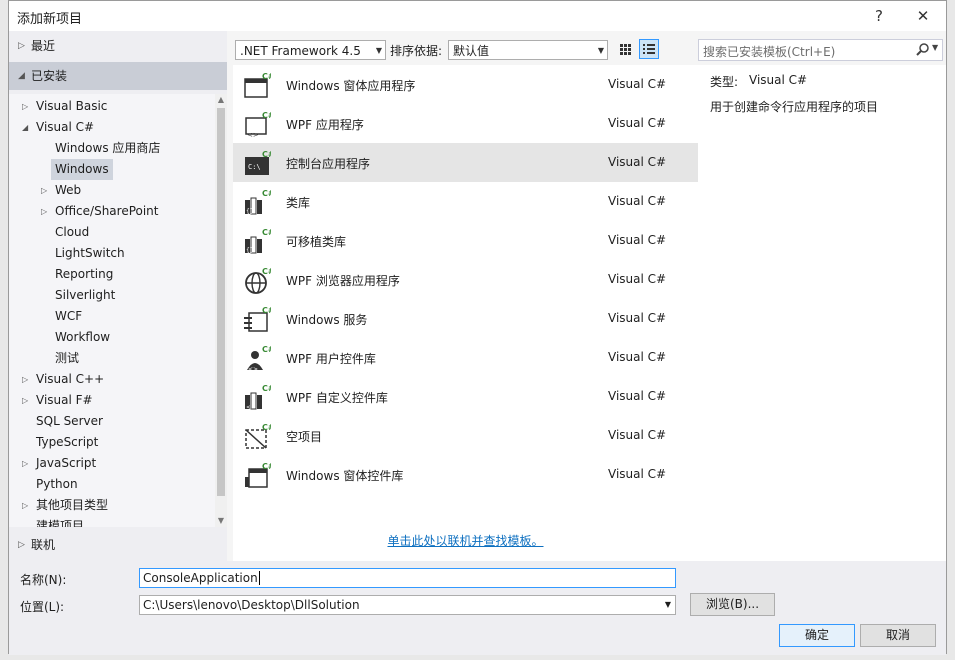 Image resolution: width=955 pixels, height=660 pixels. I want to click on wpf-app-icon: <> C#, so click(257, 124).